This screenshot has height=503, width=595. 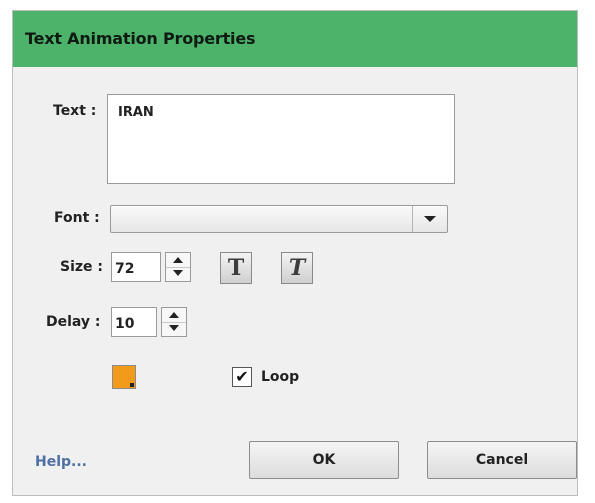 What do you see at coordinates (279, 219) in the screenshot?
I see `font-select` at bounding box center [279, 219].